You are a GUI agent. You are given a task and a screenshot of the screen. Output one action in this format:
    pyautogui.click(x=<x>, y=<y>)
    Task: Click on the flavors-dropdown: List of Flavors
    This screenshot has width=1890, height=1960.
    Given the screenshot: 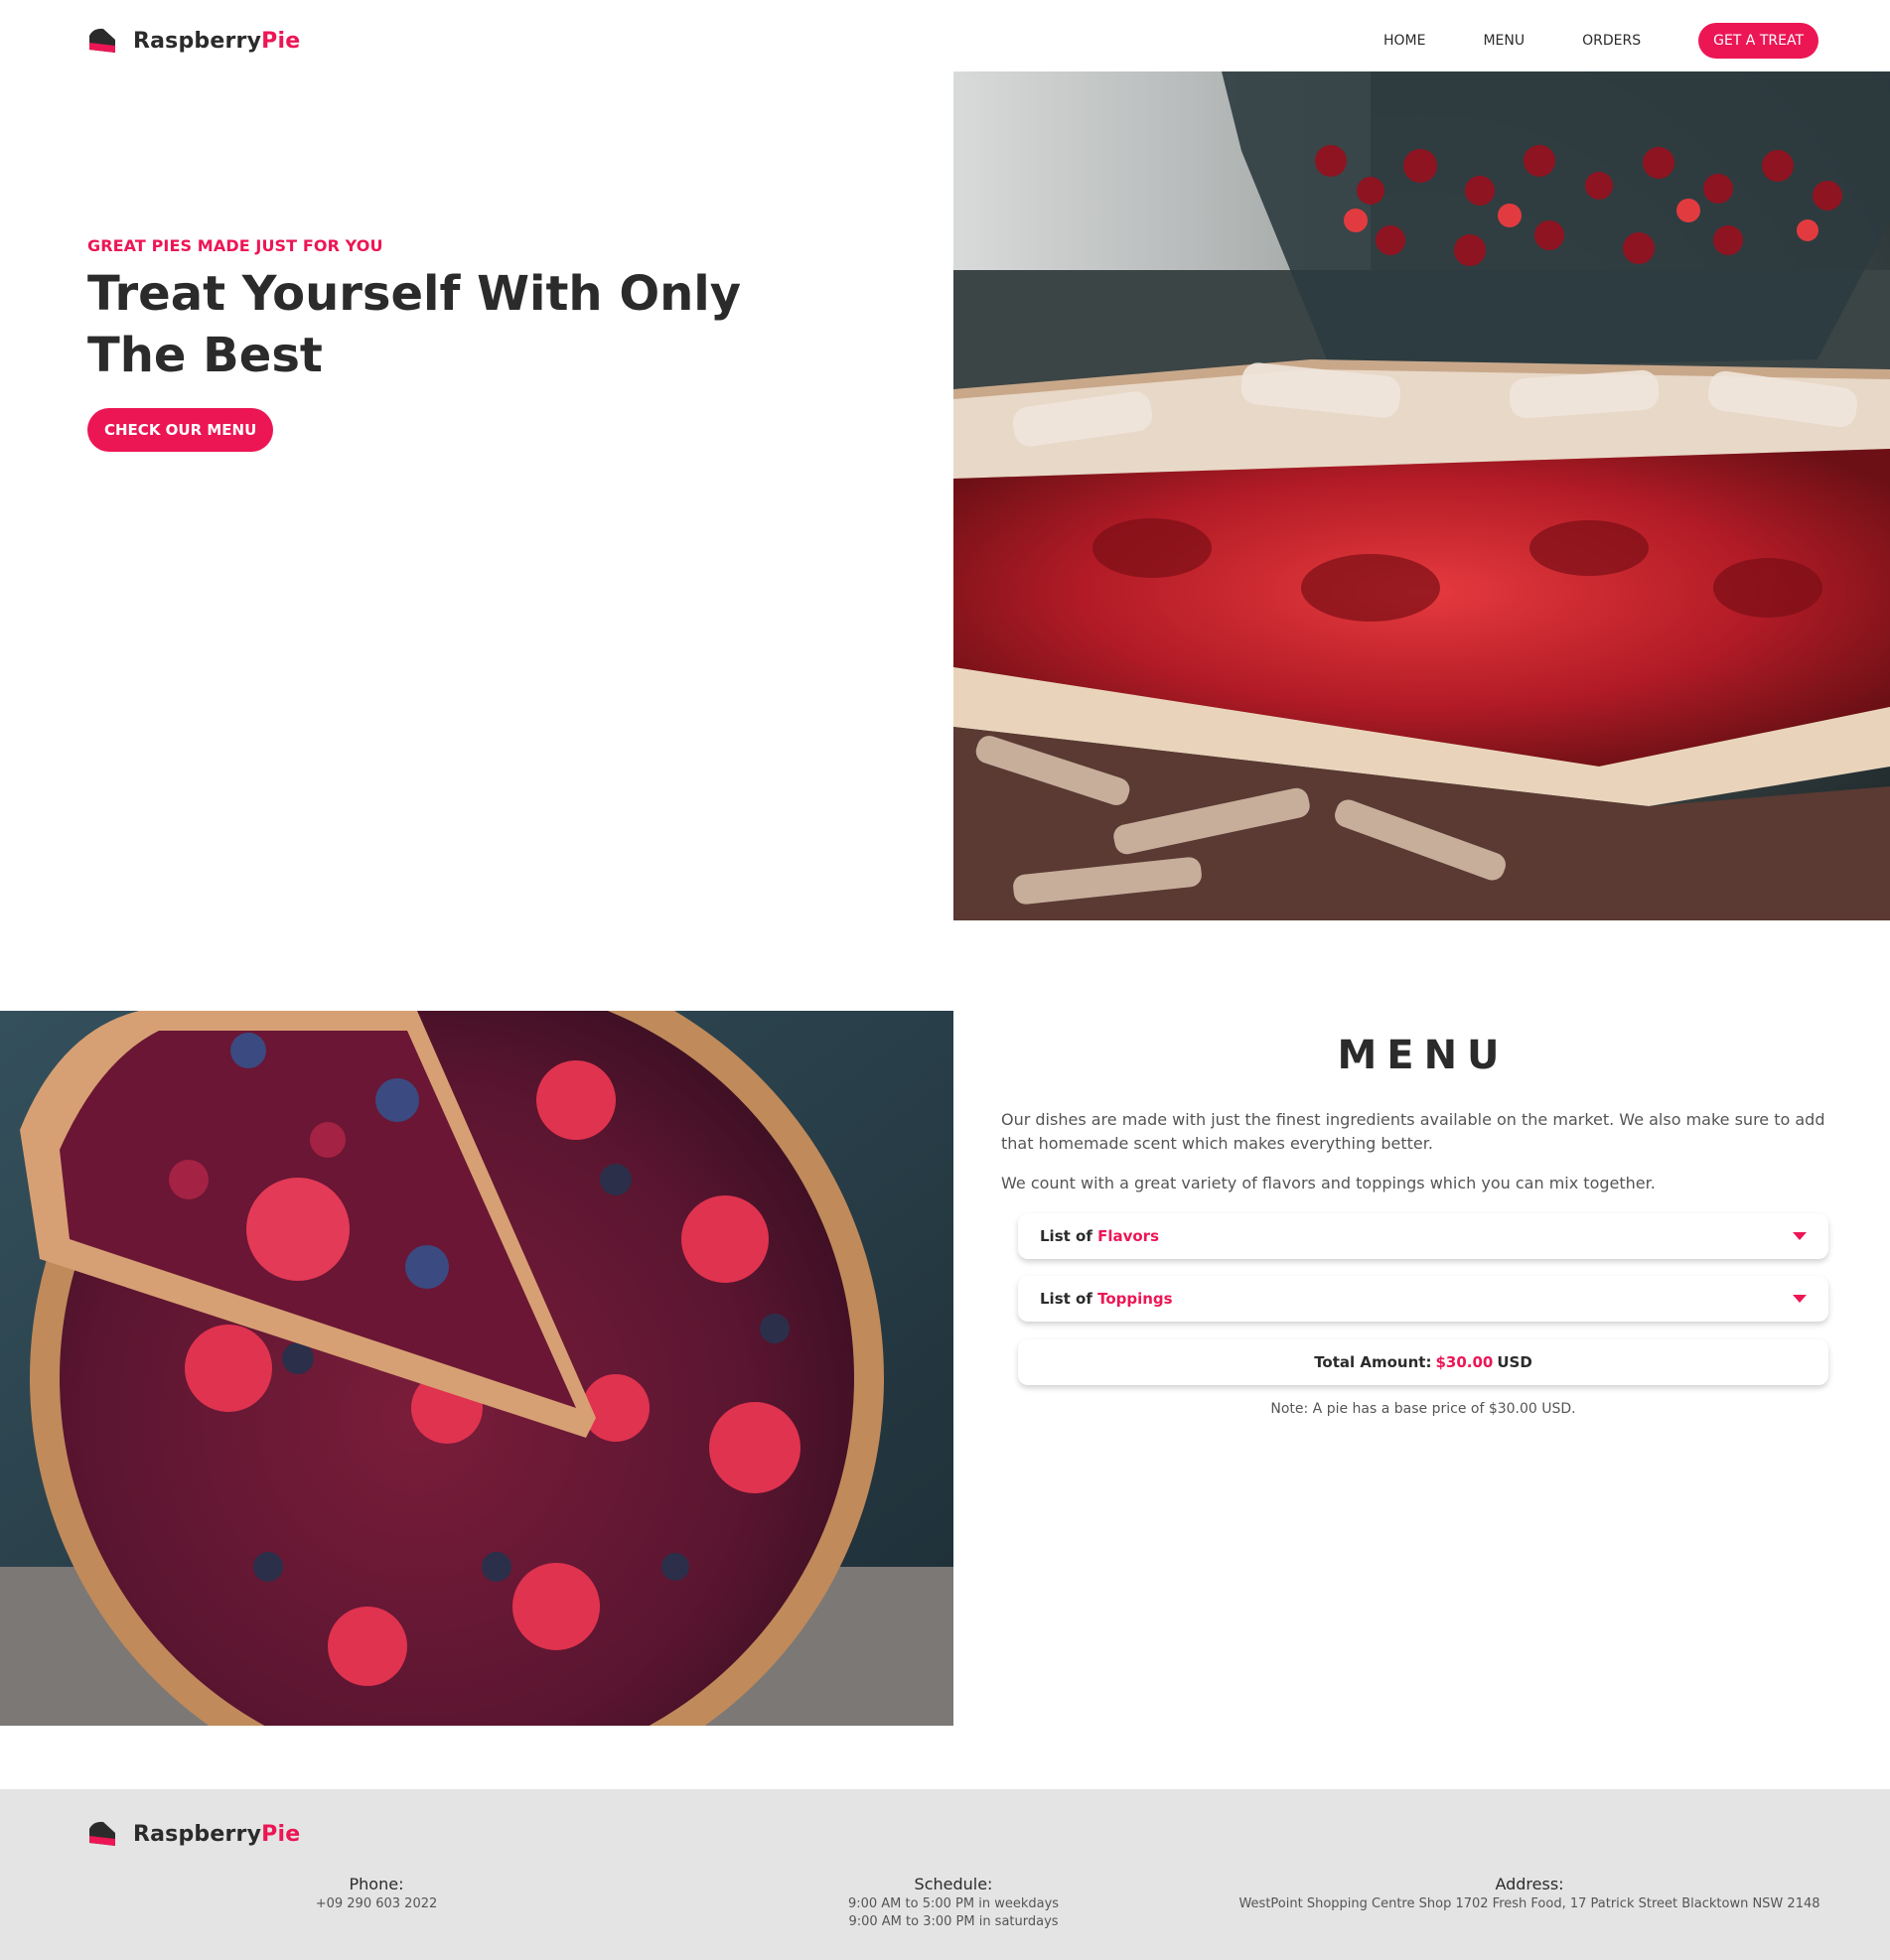 What is the action you would take?
    pyautogui.click(x=1423, y=1236)
    